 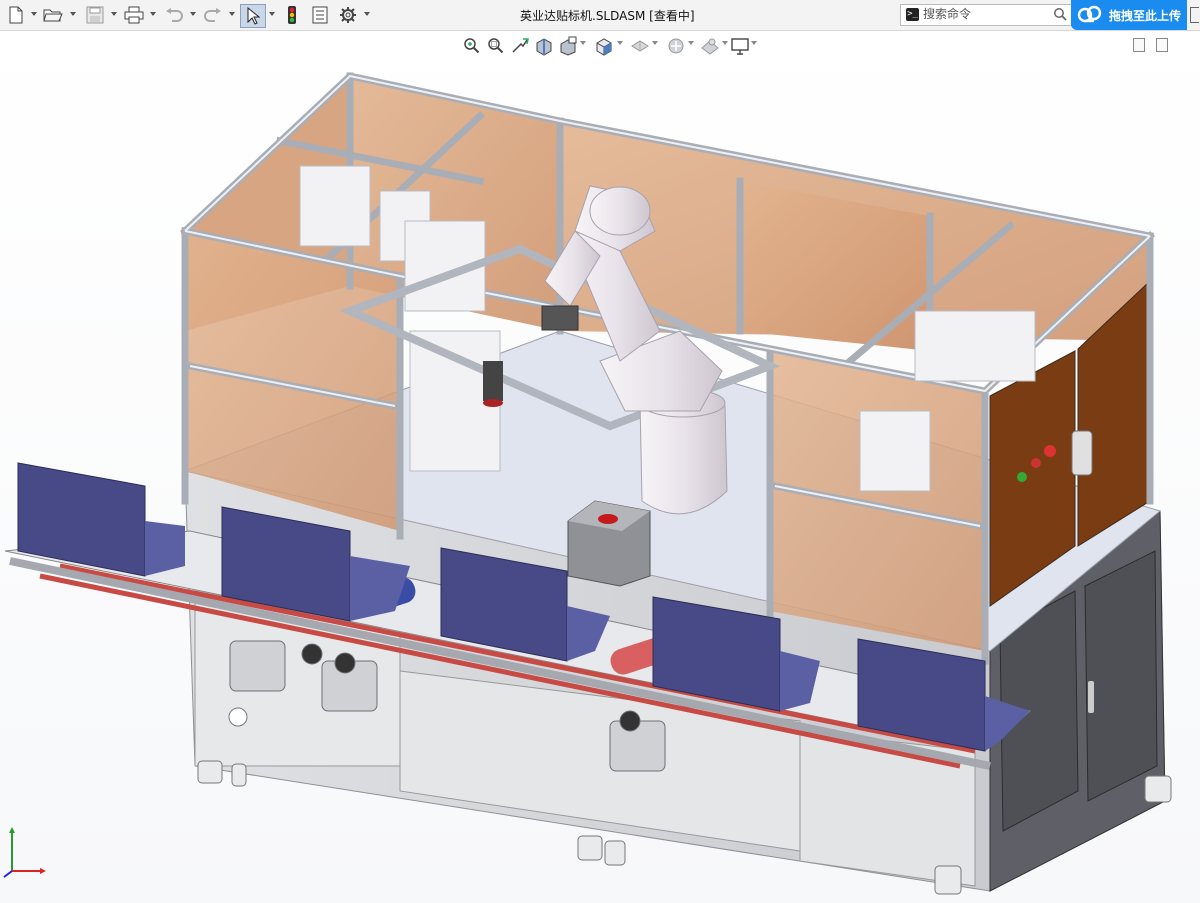 I want to click on search-input, so click(x=985, y=14).